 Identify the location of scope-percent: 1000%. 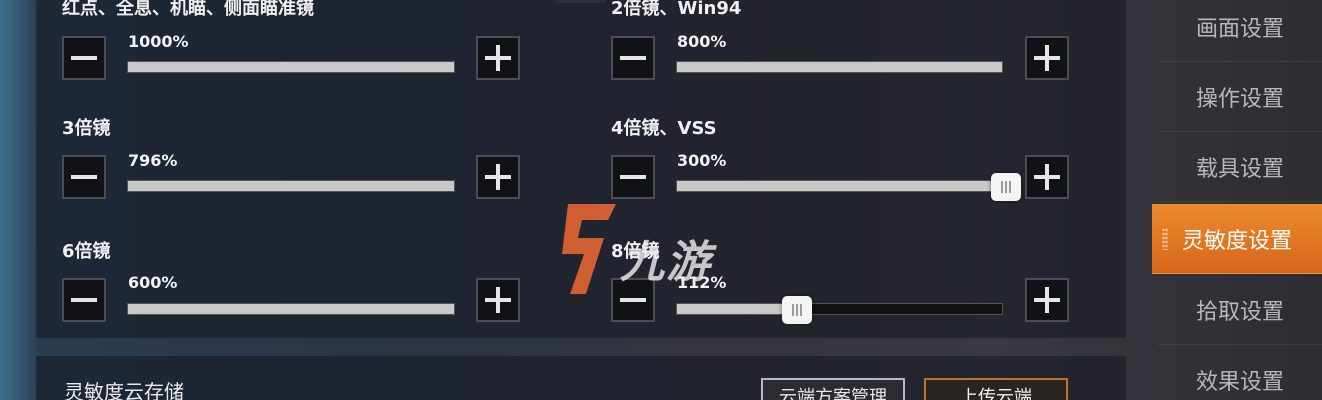
(158, 41).